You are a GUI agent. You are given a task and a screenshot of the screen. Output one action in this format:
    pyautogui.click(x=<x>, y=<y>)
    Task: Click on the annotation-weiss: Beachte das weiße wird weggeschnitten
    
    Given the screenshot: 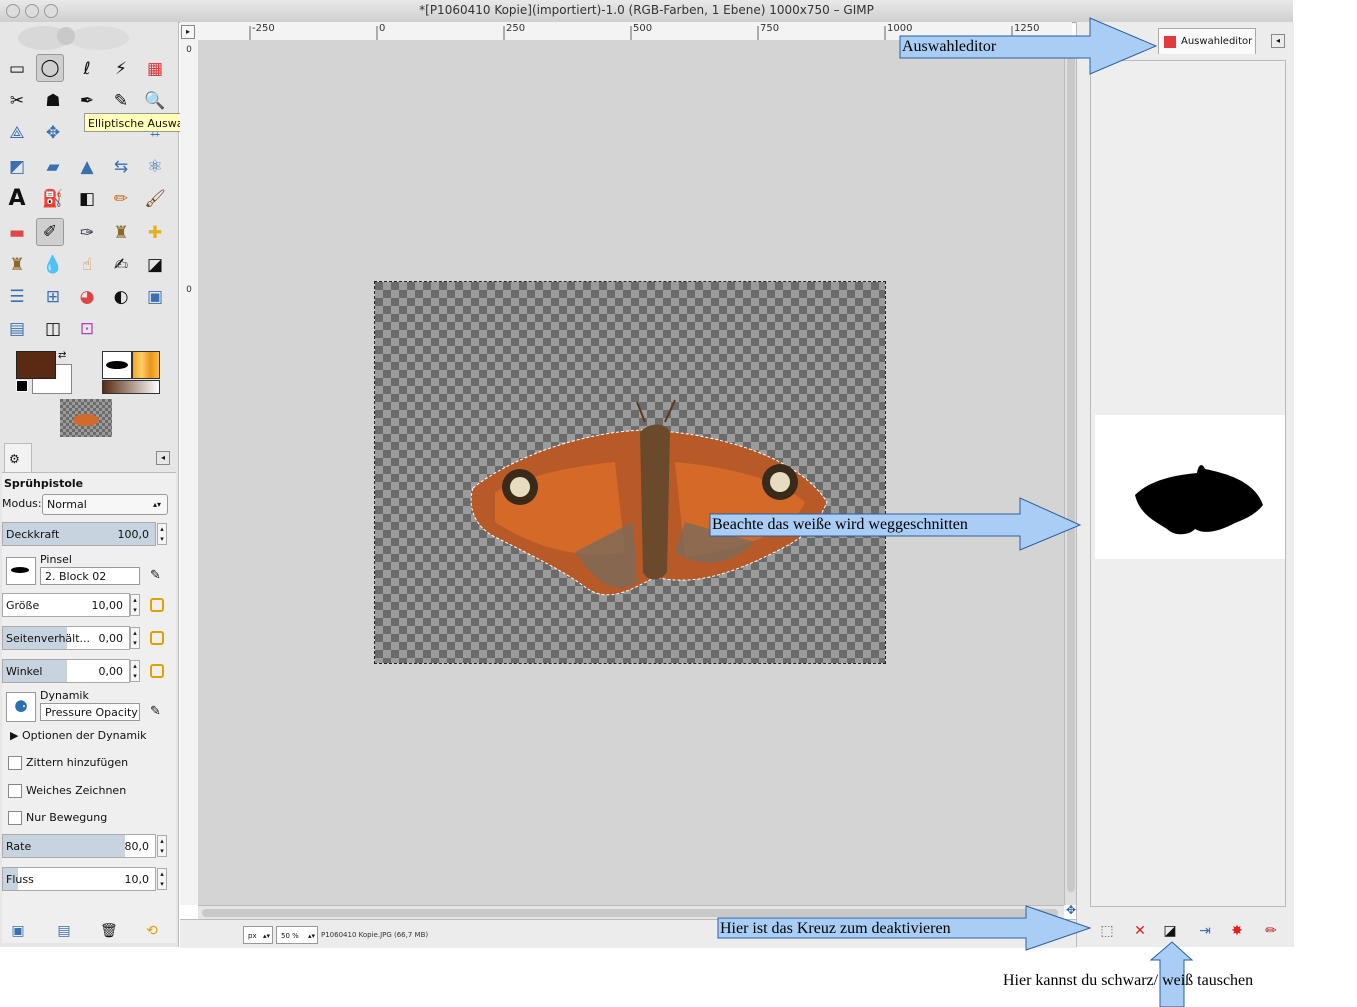 What is the action you would take?
    pyautogui.click(x=840, y=524)
    